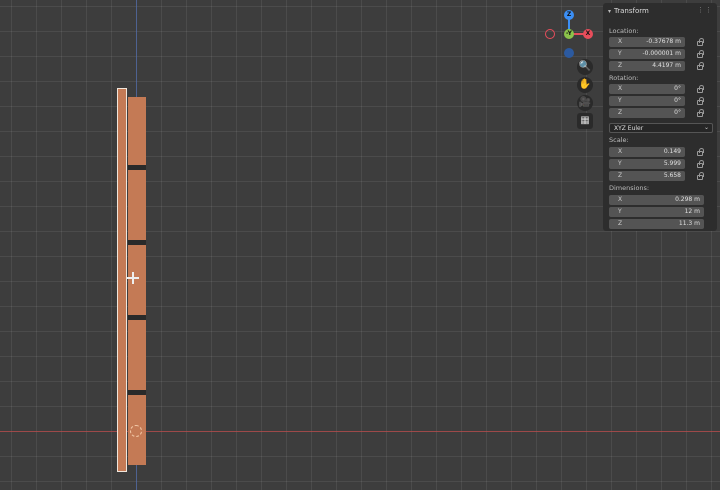 The width and height of the screenshot is (720, 490). I want to click on scale-z-field: Z 5.658, so click(647, 176).